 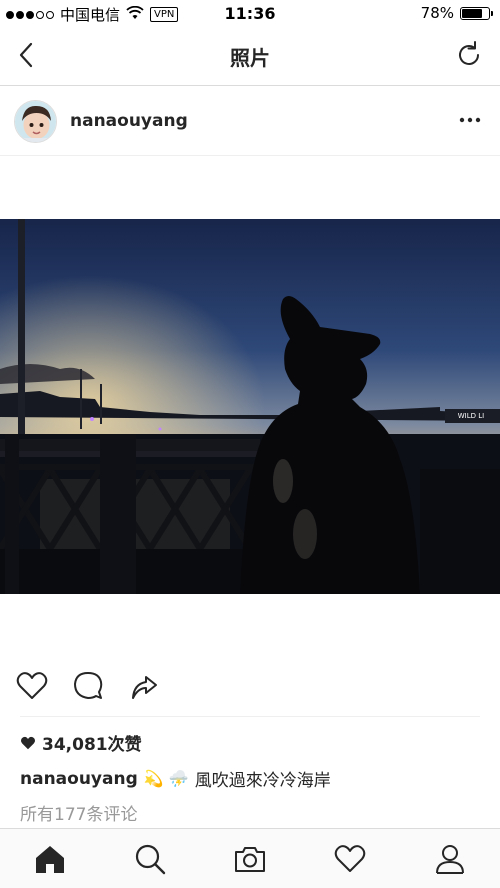 I want to click on activity-heart-icon, so click(x=350, y=858).